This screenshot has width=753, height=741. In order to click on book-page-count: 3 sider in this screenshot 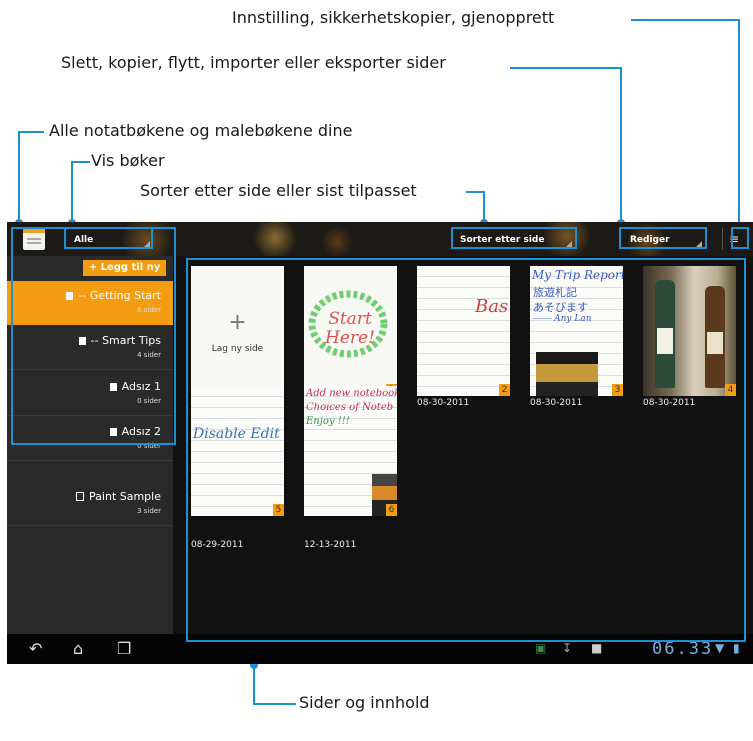, I will do `click(149, 511)`.